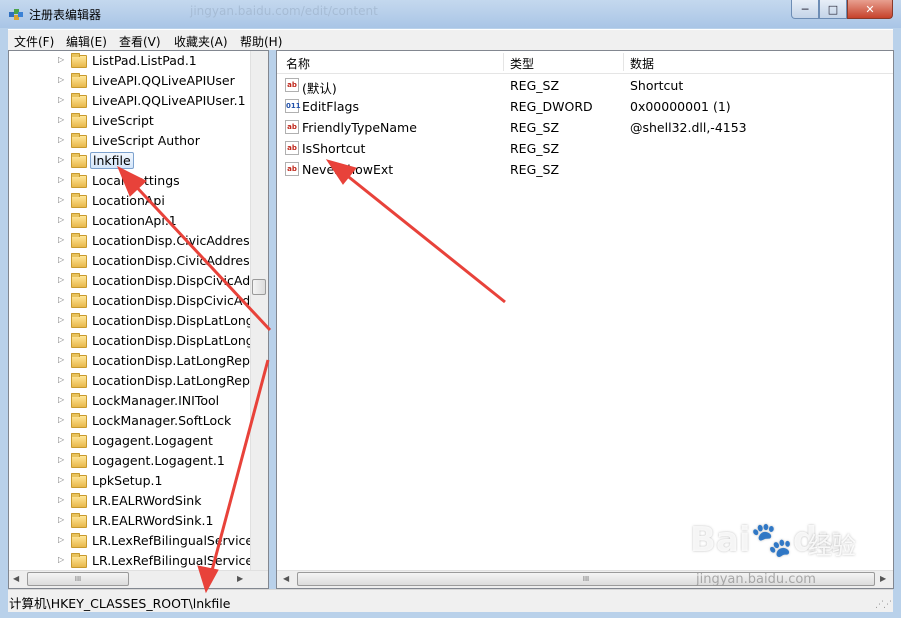 Image resolution: width=901 pixels, height=618 pixels. I want to click on close-button: ✕, so click(870, 9).